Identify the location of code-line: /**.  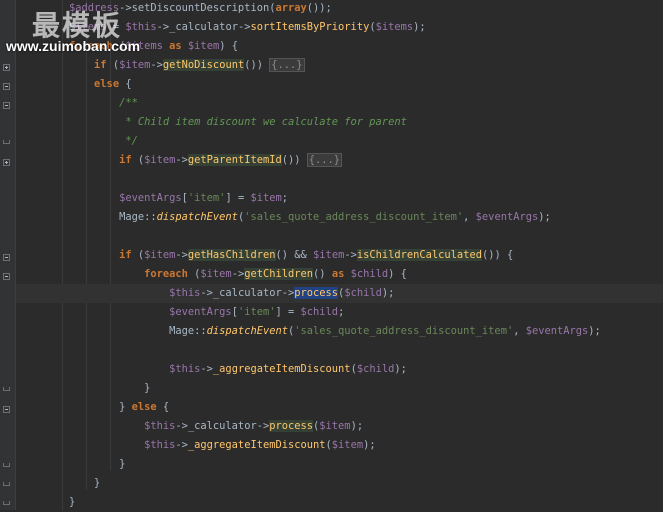
(339, 103).